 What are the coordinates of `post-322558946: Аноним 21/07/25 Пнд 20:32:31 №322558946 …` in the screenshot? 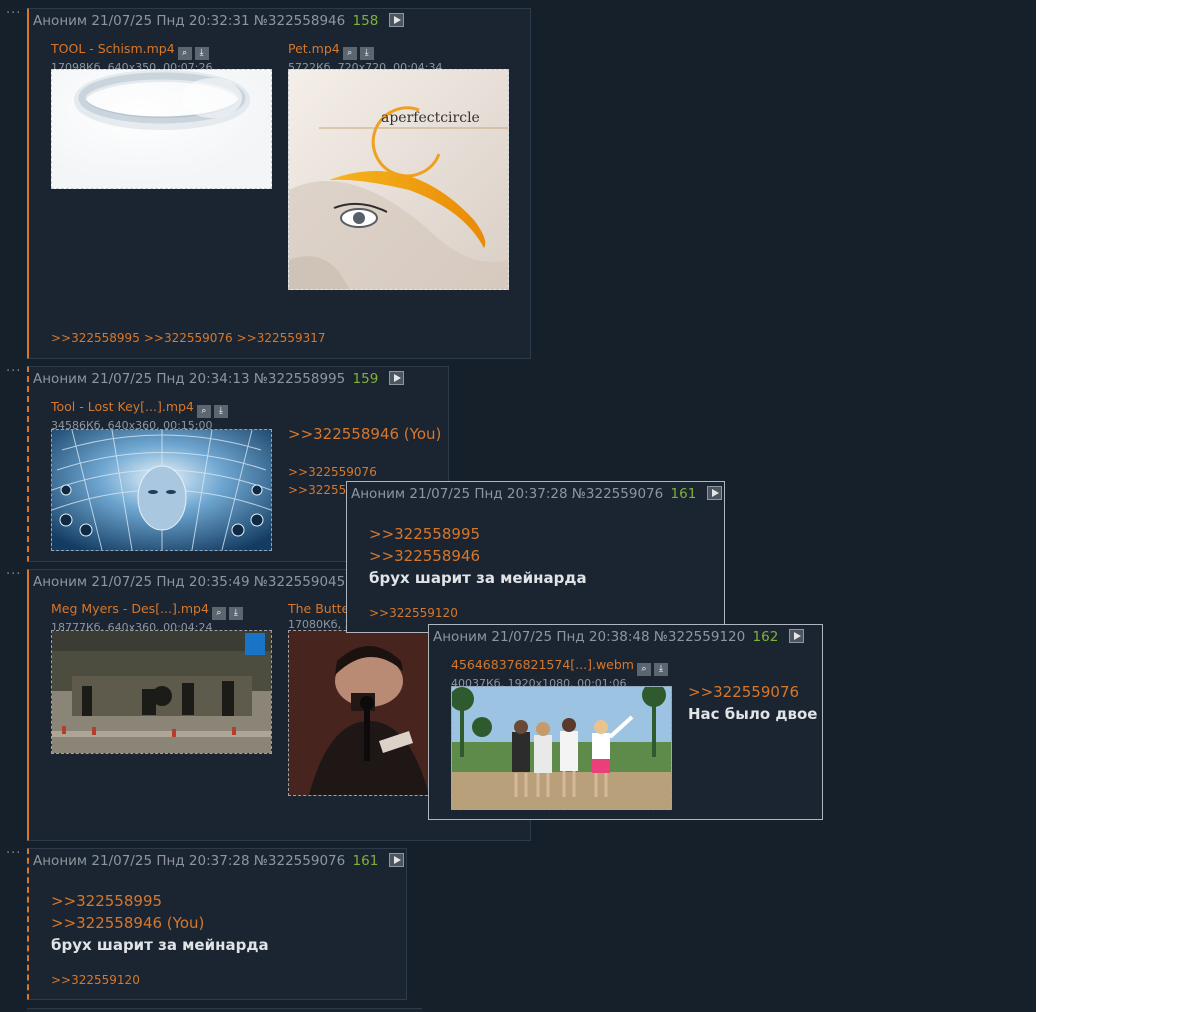 It's located at (279, 183).